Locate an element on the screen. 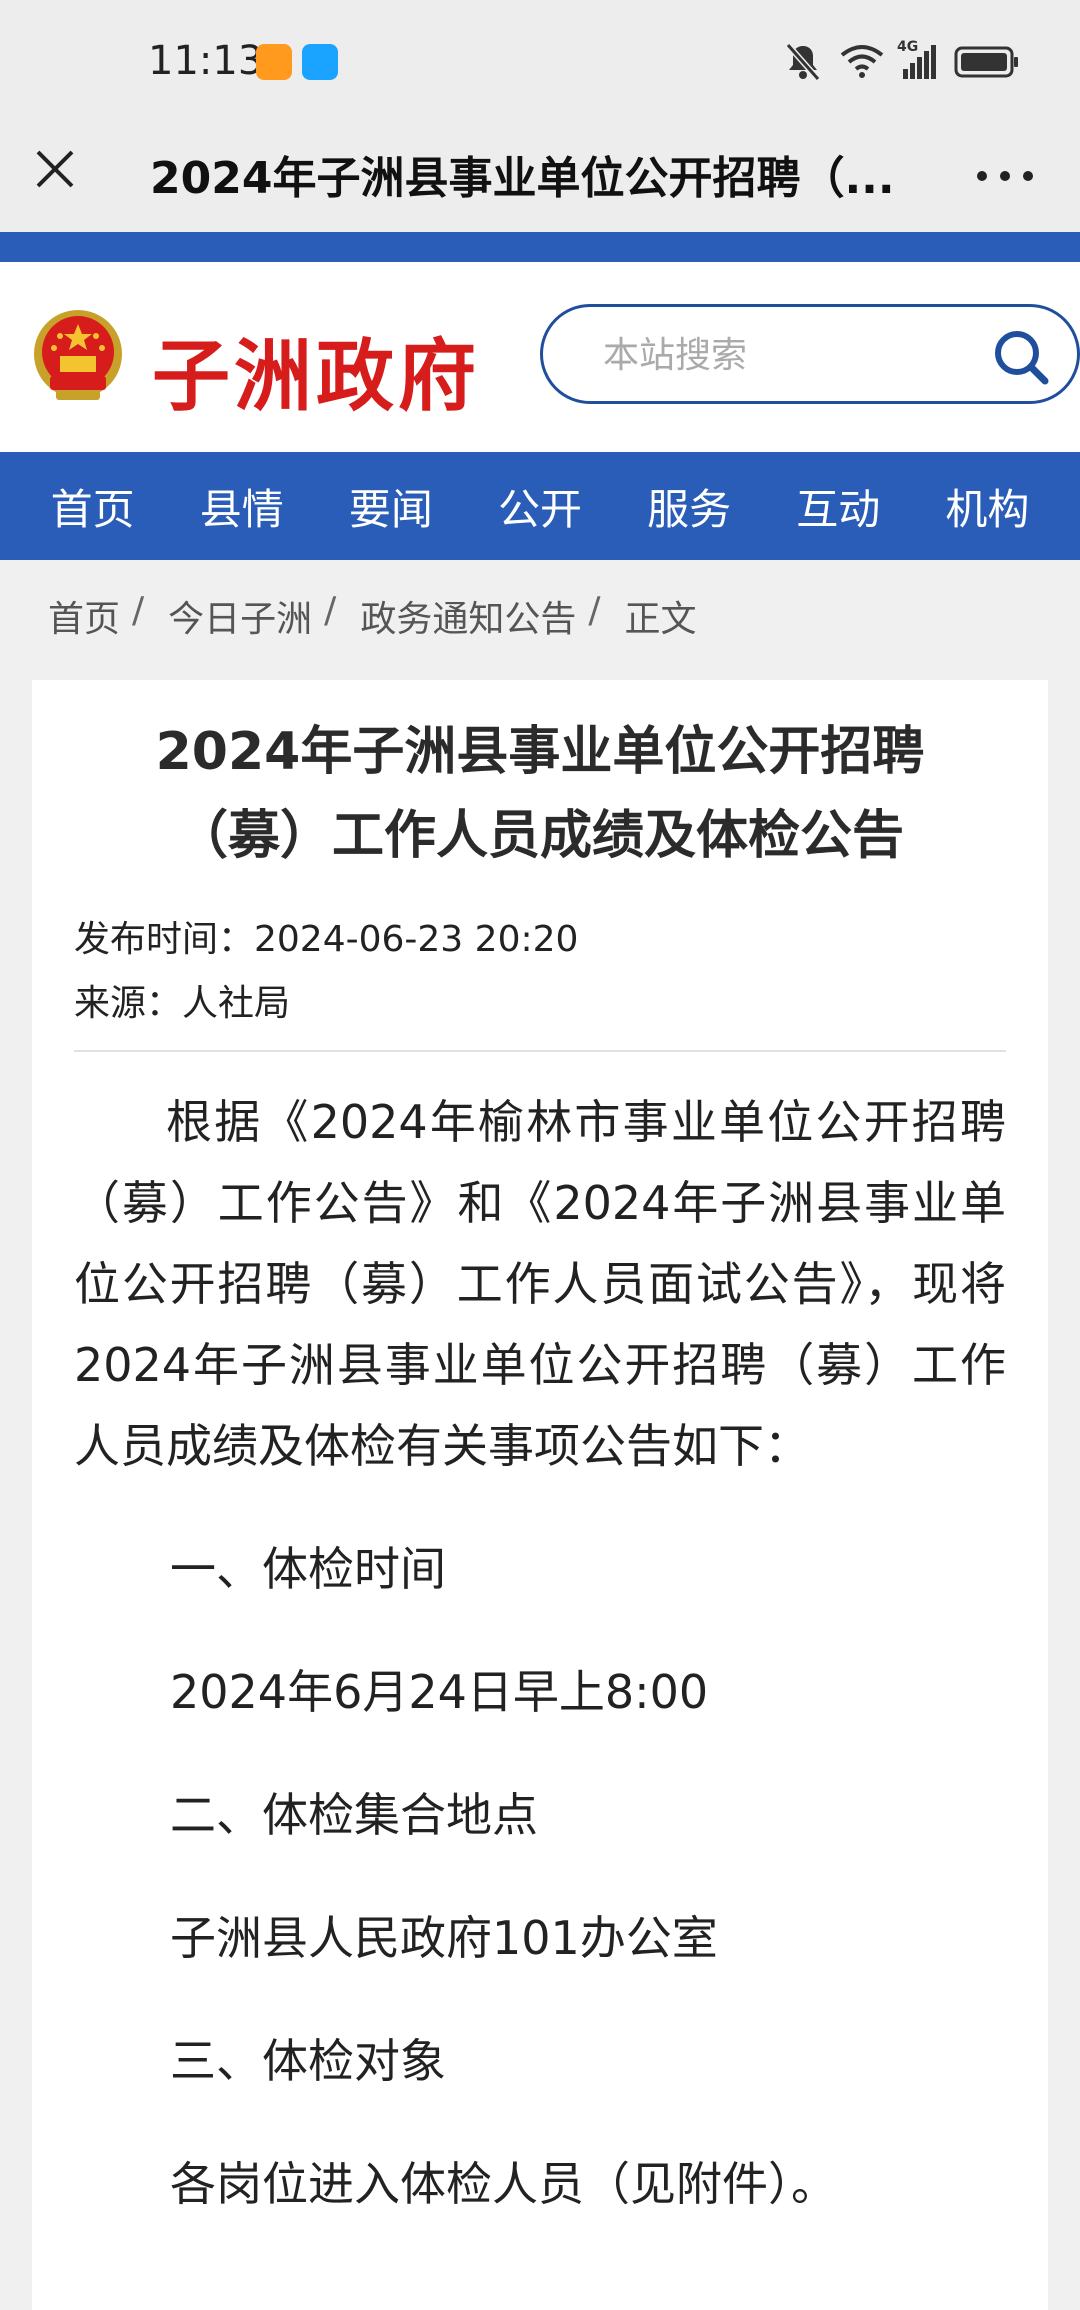 The height and width of the screenshot is (2310, 1080). main-nav: 首页 县情 要闻 公开 服务 互动 机构 is located at coordinates (540, 506).